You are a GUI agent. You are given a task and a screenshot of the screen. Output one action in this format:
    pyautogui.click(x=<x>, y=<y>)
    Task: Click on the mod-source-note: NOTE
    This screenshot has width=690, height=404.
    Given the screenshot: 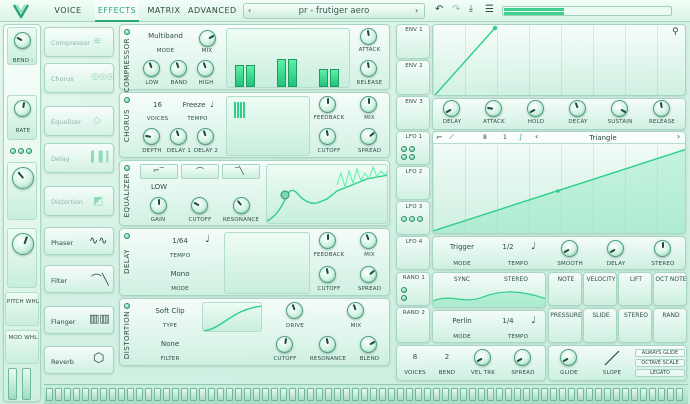 What is the action you would take?
    pyautogui.click(x=565, y=289)
    